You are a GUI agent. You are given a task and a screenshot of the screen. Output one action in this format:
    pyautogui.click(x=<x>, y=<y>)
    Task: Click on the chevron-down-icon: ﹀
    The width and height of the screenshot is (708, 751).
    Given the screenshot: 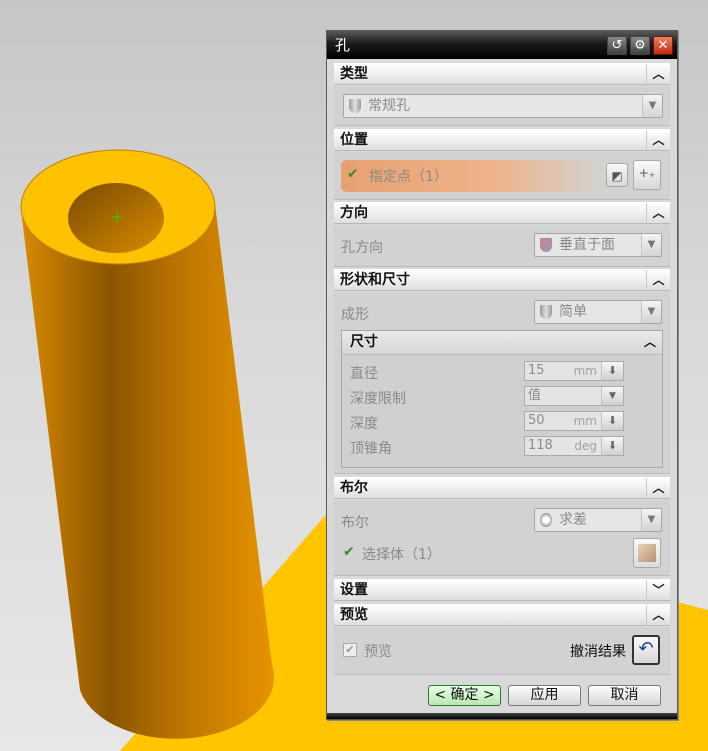 What is the action you would take?
    pyautogui.click(x=658, y=590)
    